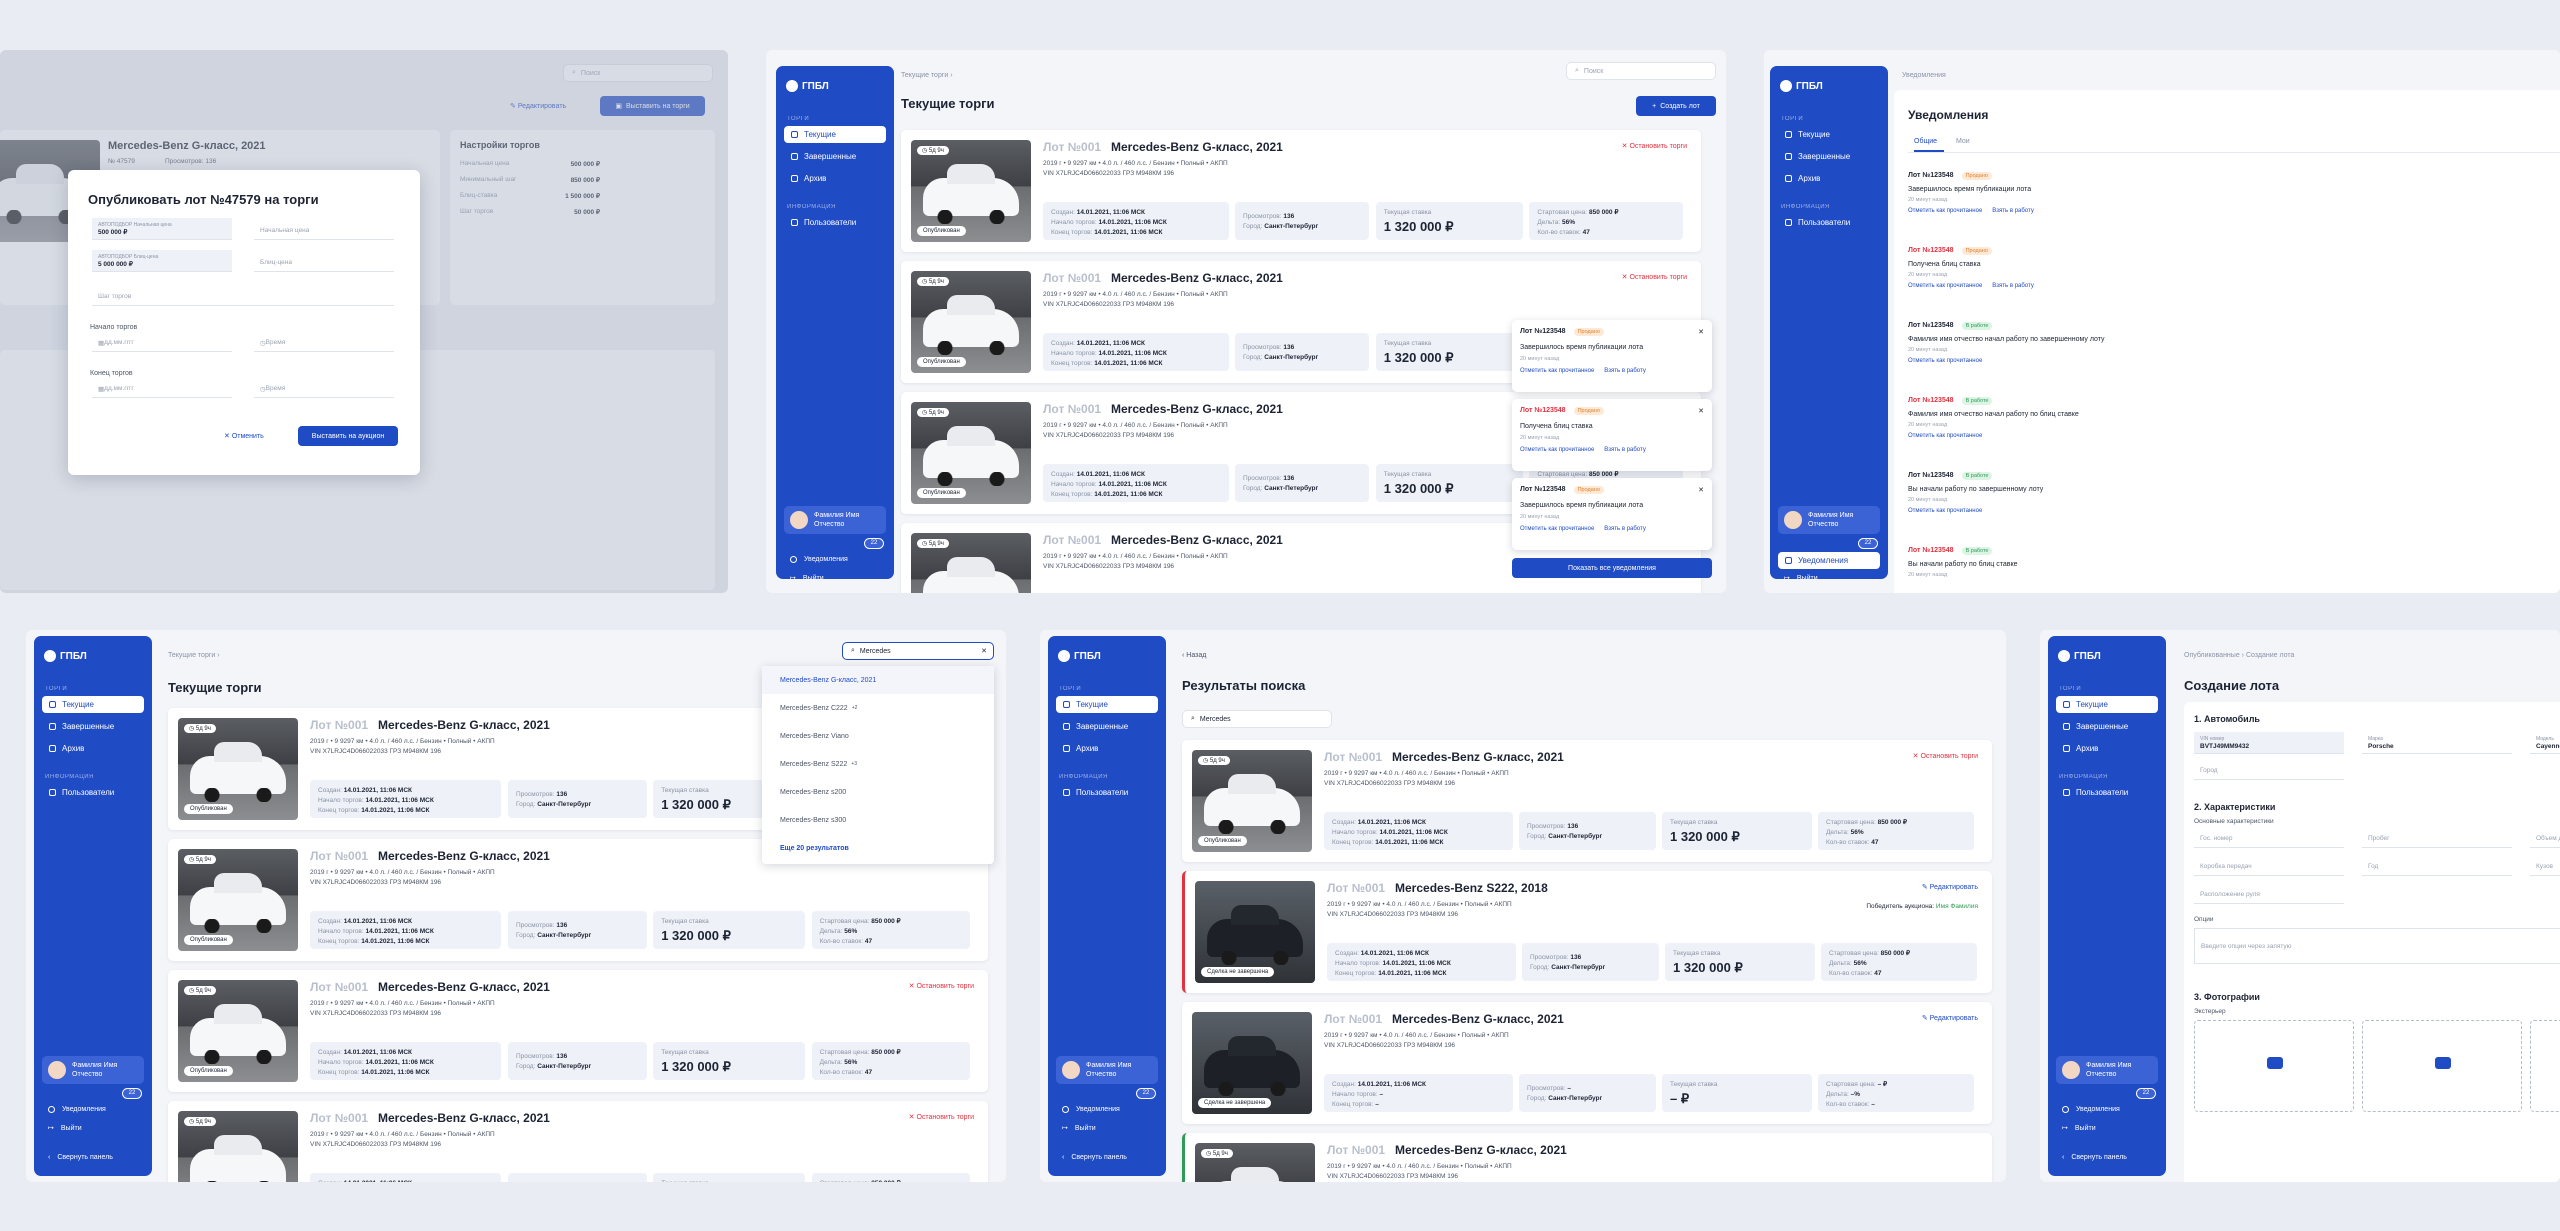  What do you see at coordinates (162, 343) in the screenshot?
I see `start-date-input: ▦ дд.мм.гггг` at bounding box center [162, 343].